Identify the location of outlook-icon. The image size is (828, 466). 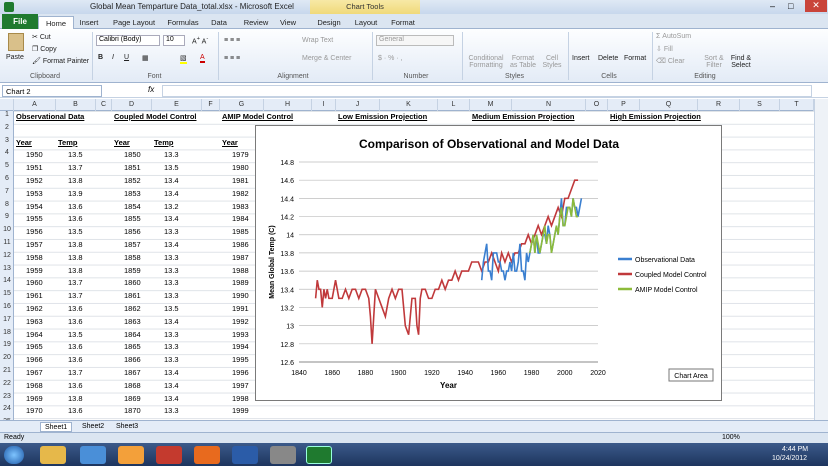
(131, 455).